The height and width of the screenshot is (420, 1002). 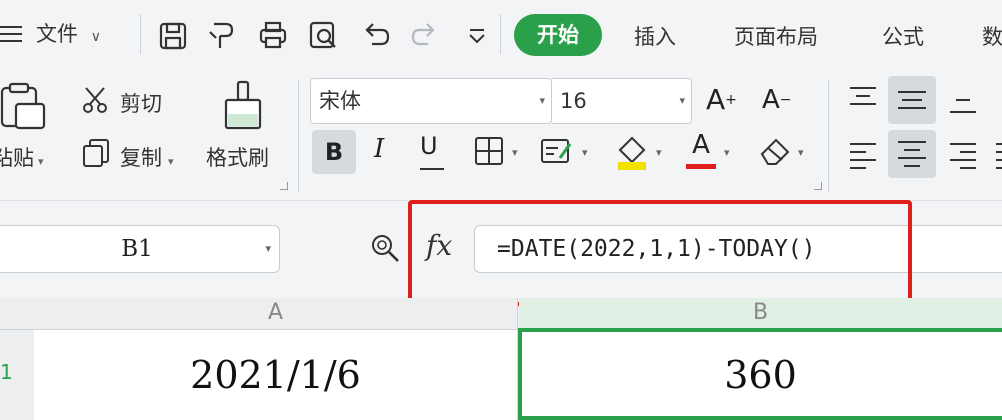 I want to click on paste-button: 粘贴 ▾, so click(x=22, y=157).